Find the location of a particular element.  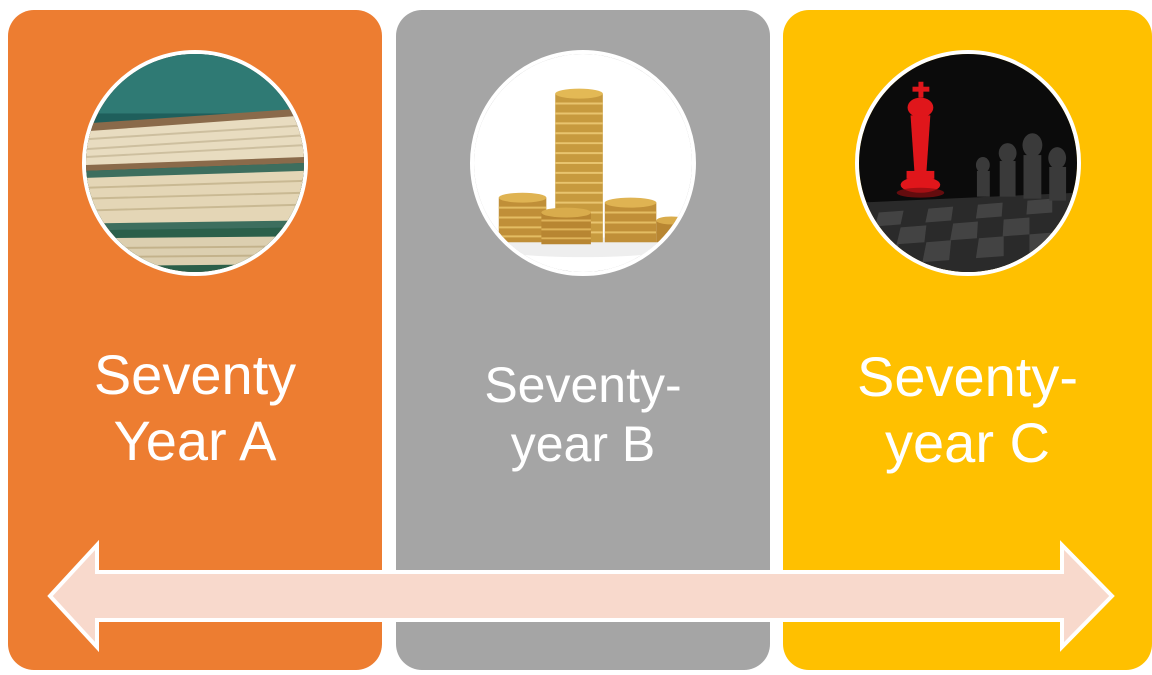

stage-label-a-line1: Seventy is located at coordinates (195, 374).